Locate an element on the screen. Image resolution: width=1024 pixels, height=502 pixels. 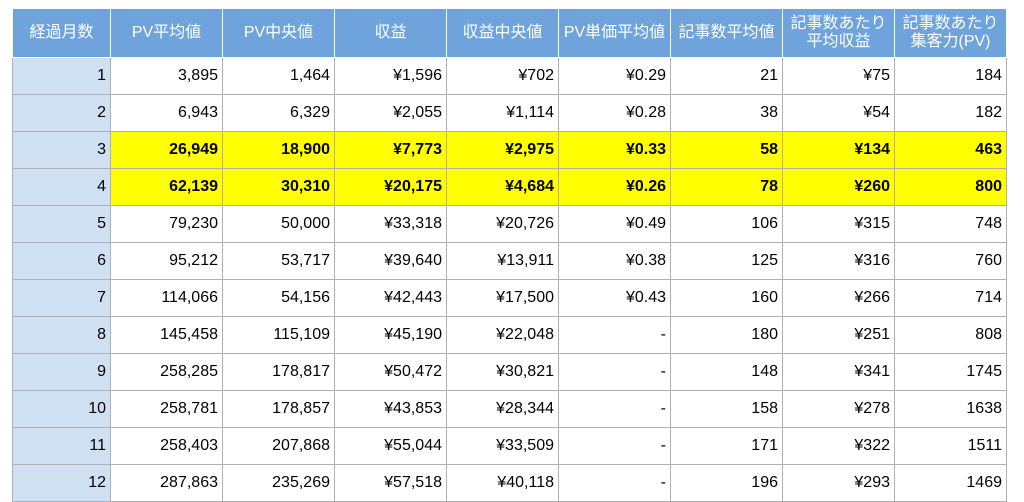
cell-article-count: 196 is located at coordinates (726, 483).